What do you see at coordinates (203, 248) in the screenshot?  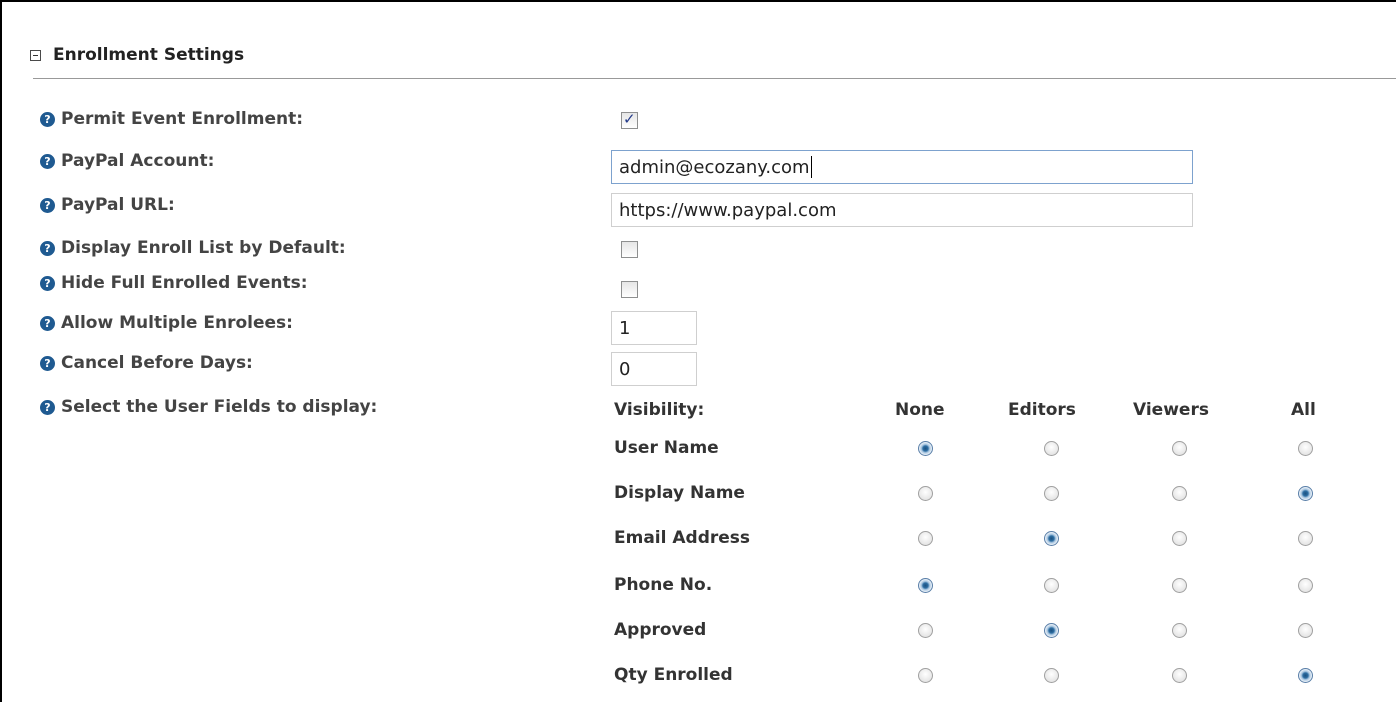 I see `label-text: Display Enroll List by Default:` at bounding box center [203, 248].